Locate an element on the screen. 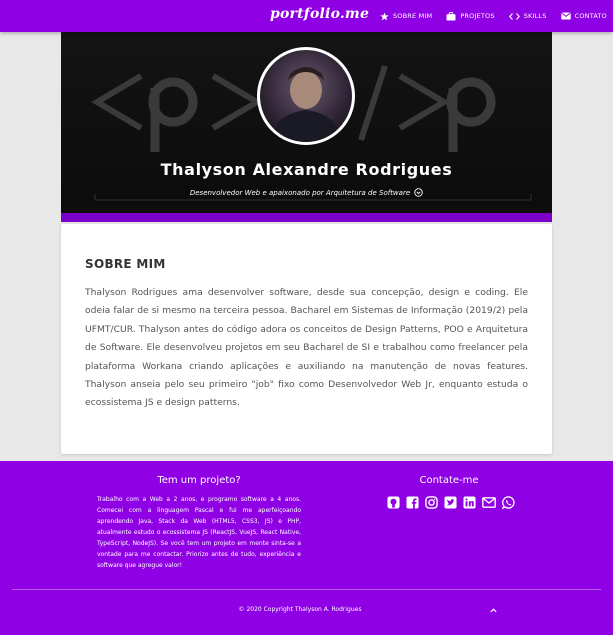 The height and width of the screenshot is (635, 613). chevron-circle-down-icon is located at coordinates (418, 192).